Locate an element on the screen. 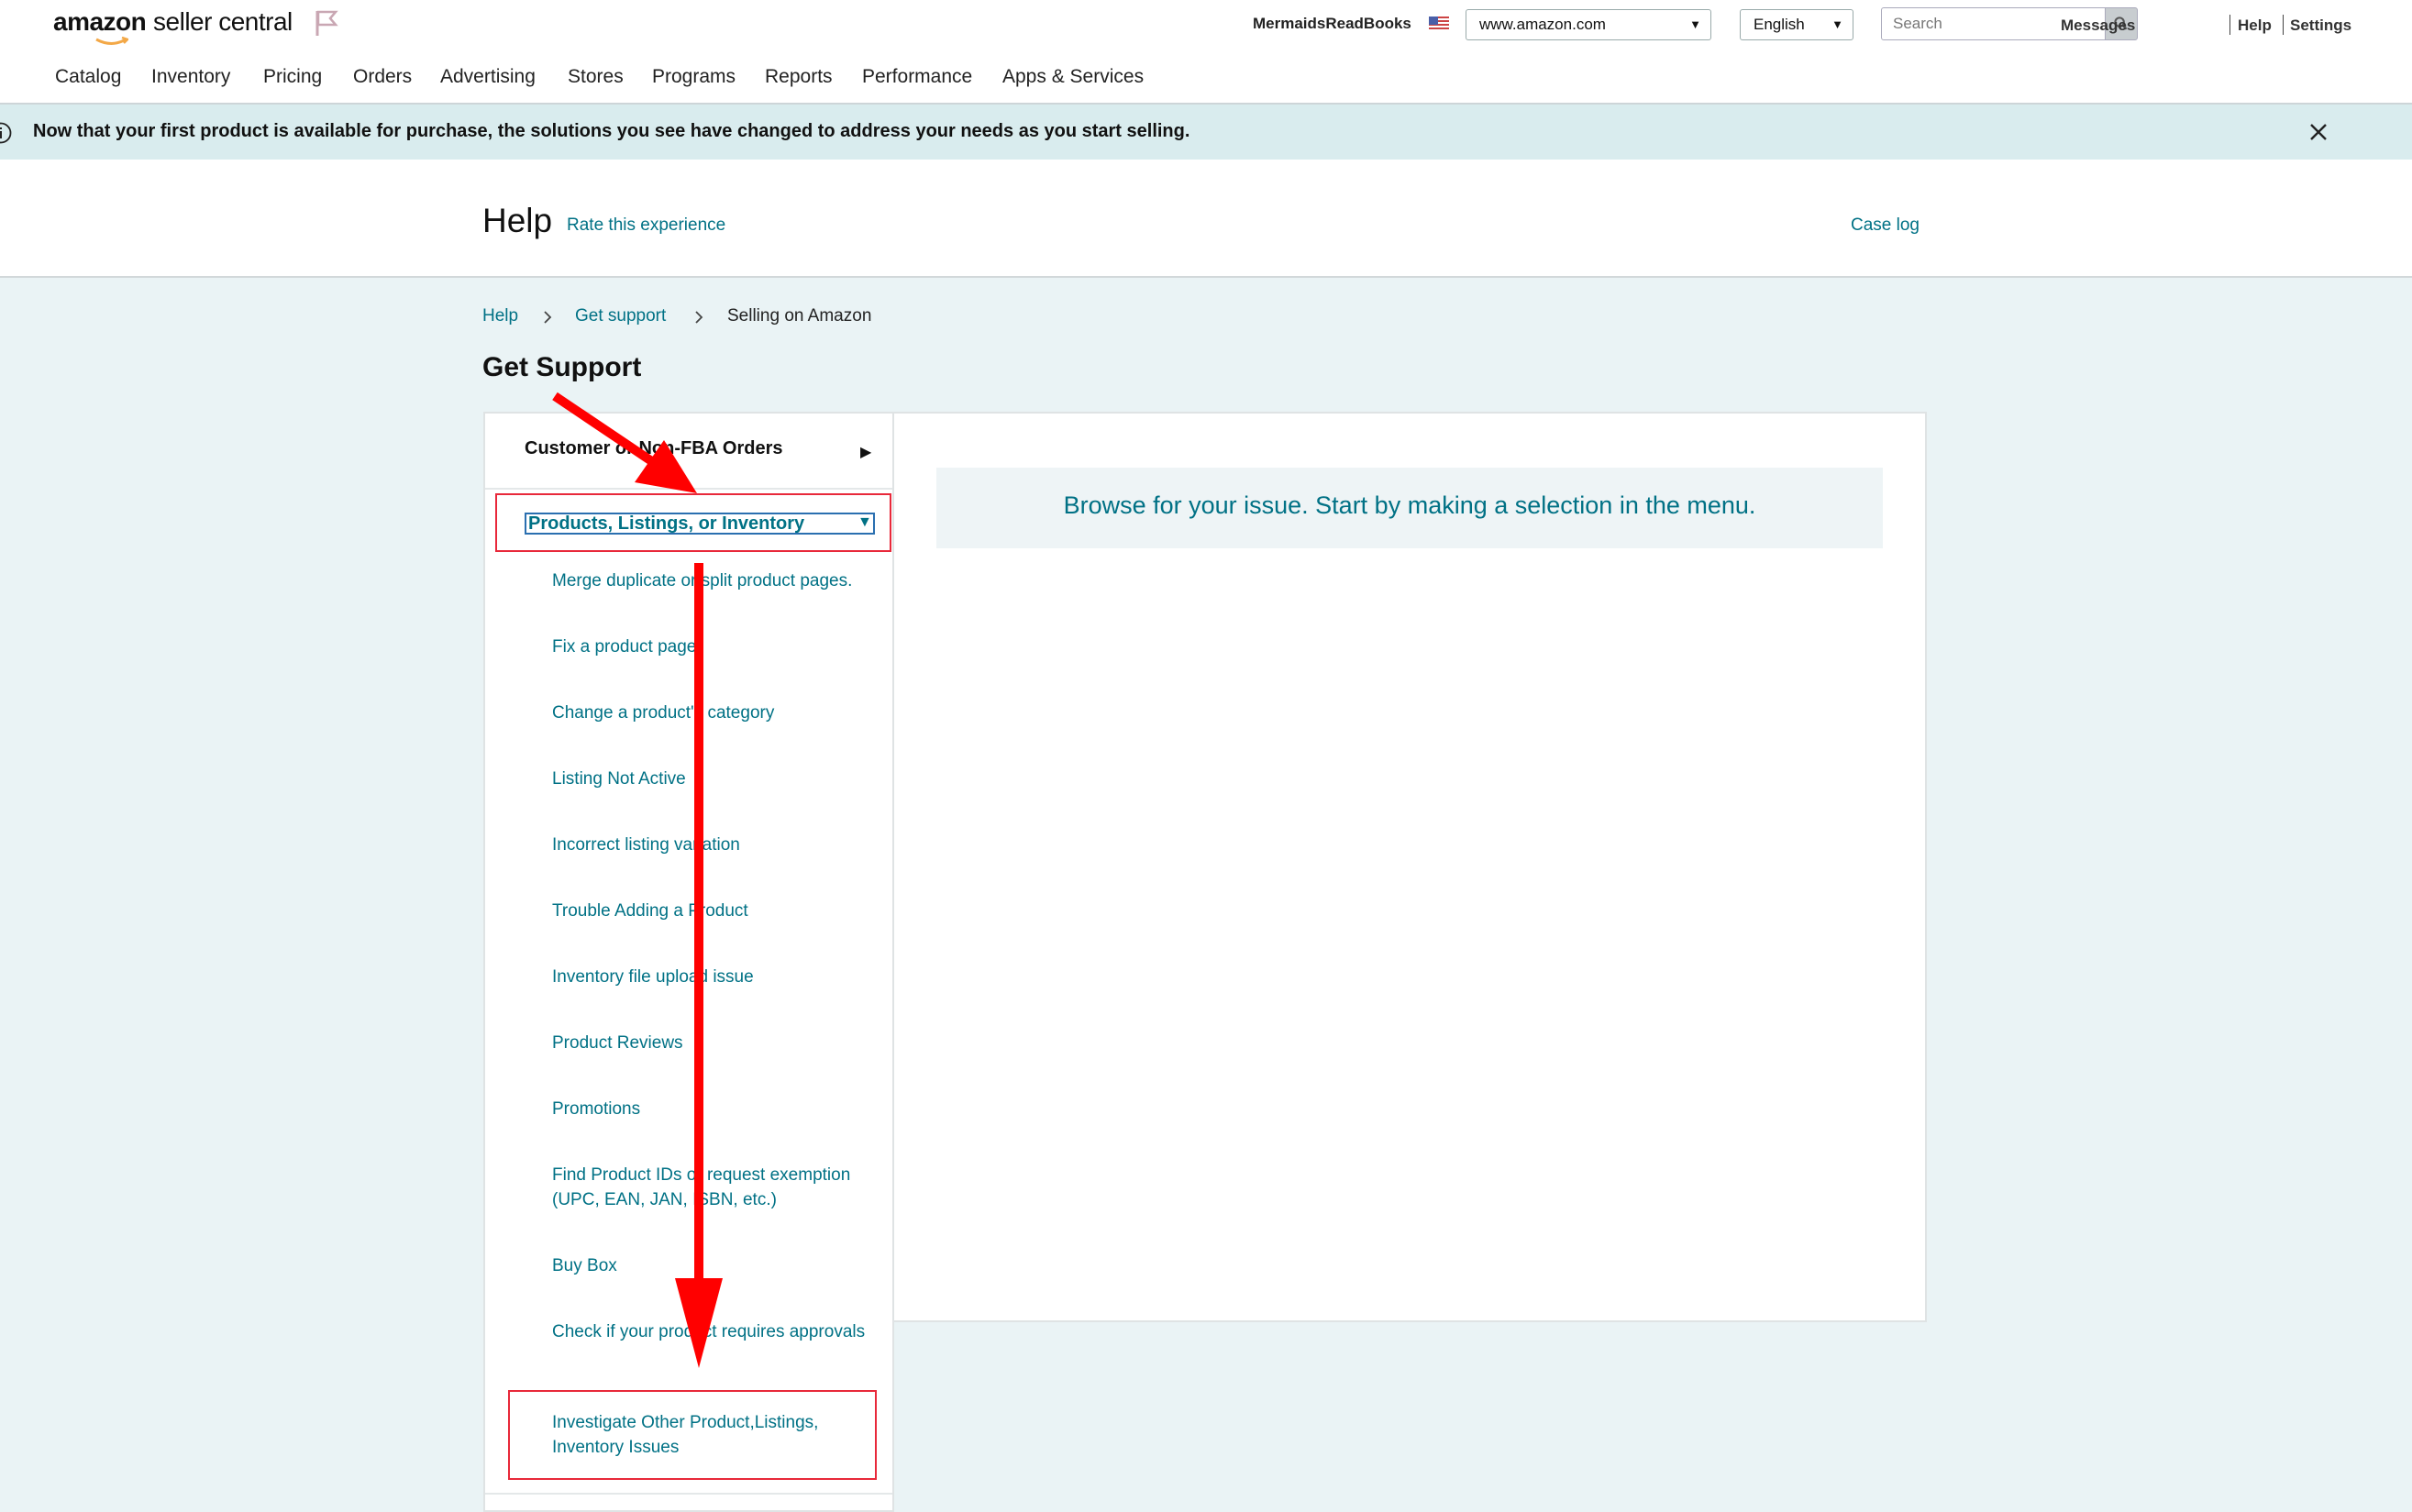 The image size is (2412, 1512). seller-central-logo: amazon seller central is located at coordinates (173, 25).